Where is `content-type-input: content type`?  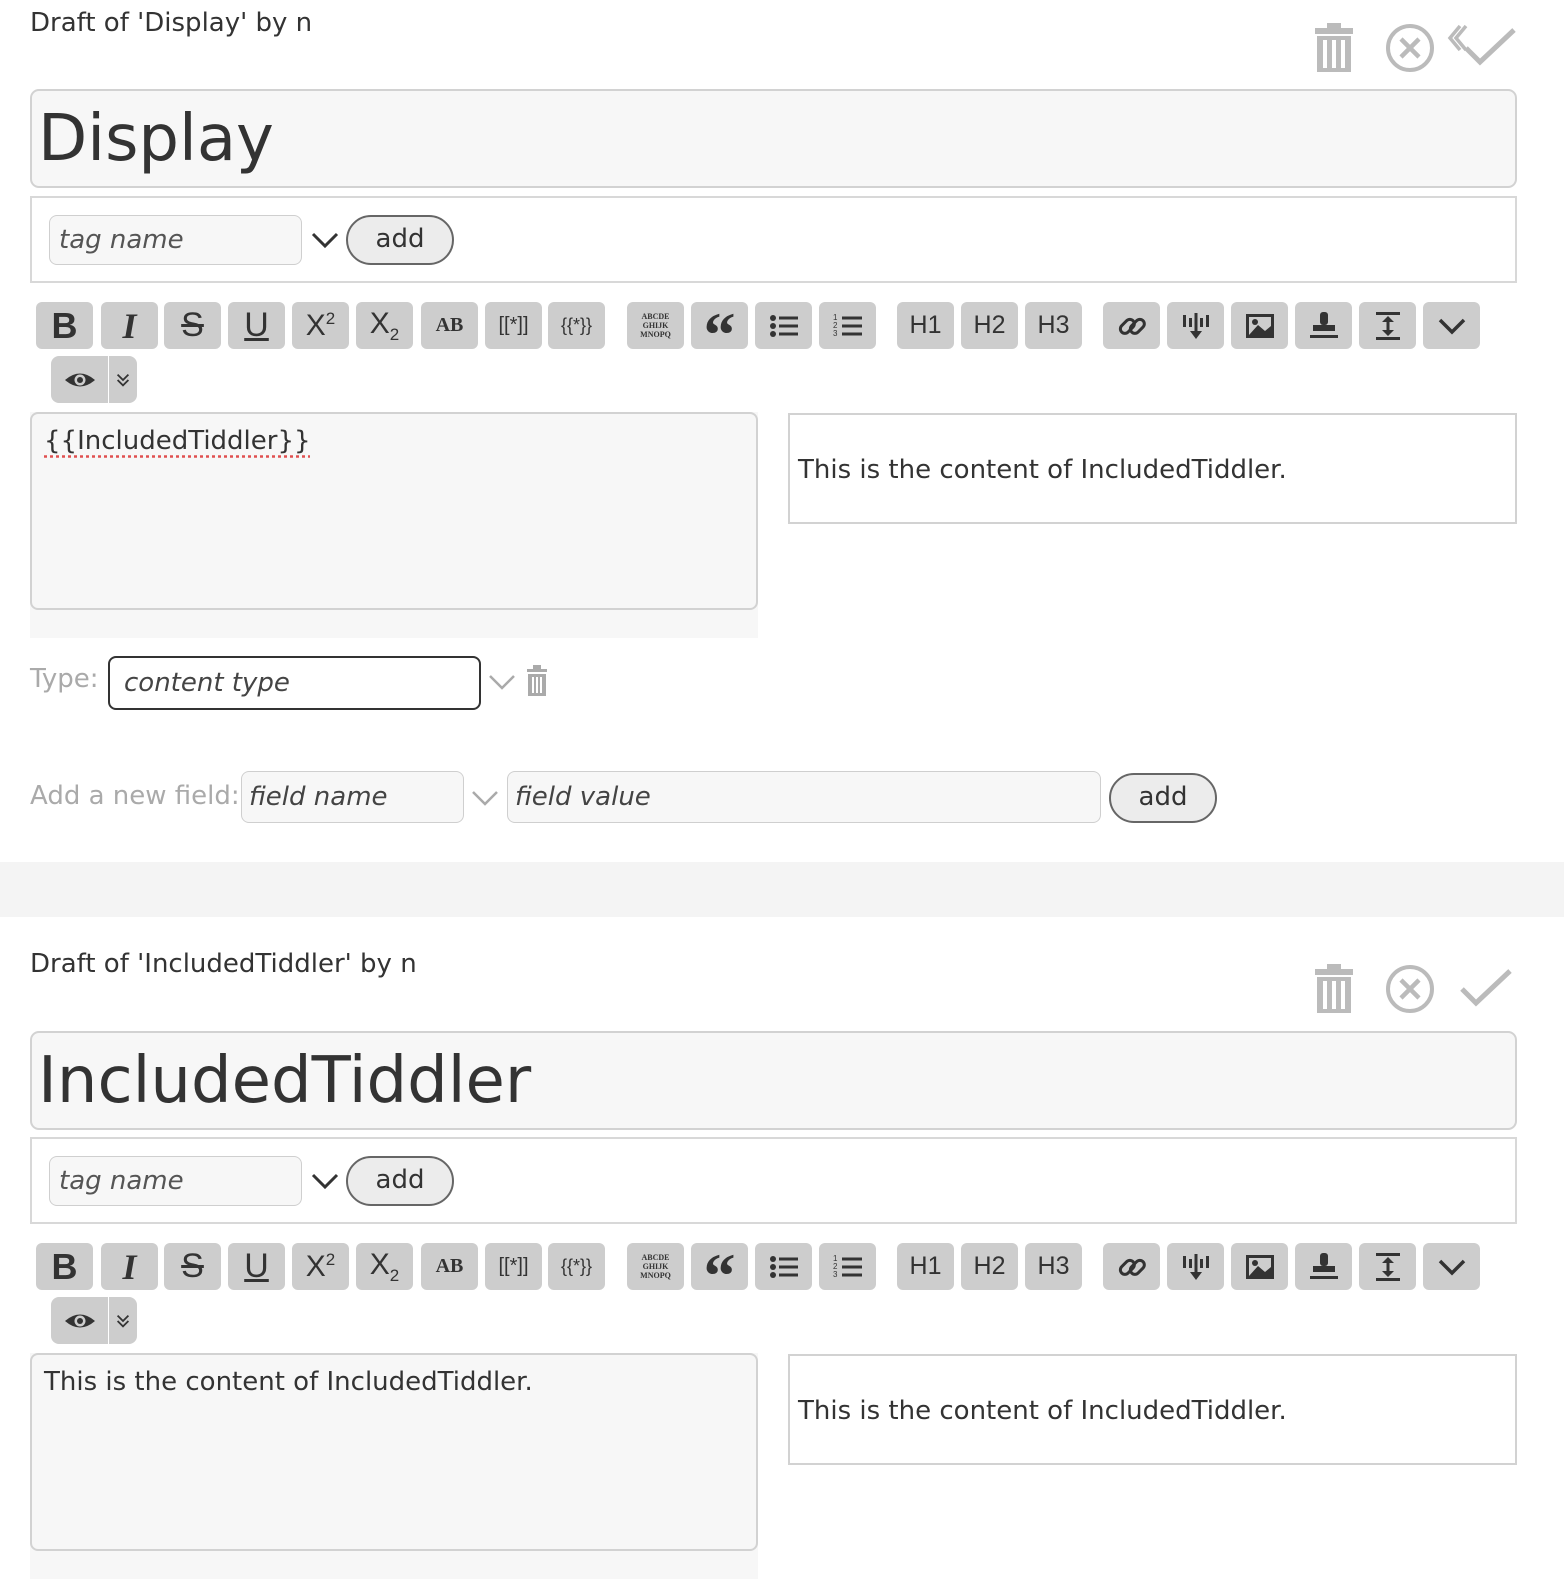
content-type-input: content type is located at coordinates (294, 683).